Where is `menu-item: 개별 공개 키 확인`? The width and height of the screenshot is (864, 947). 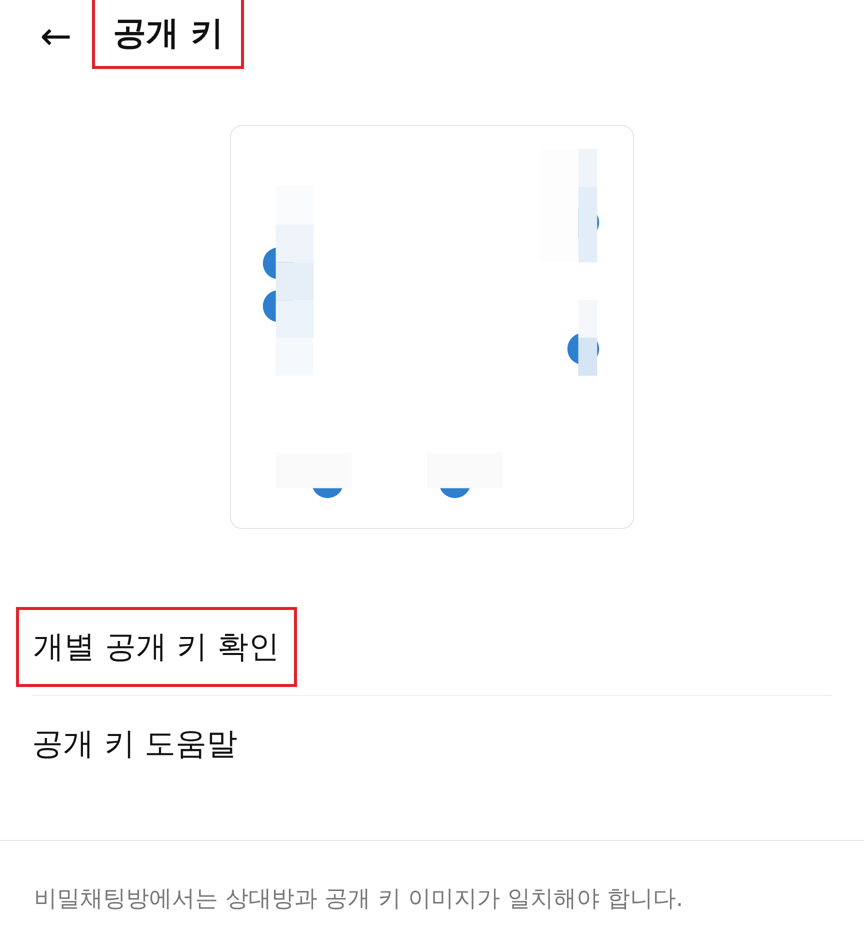
menu-item: 개별 공개 키 확인 is located at coordinates (156, 647).